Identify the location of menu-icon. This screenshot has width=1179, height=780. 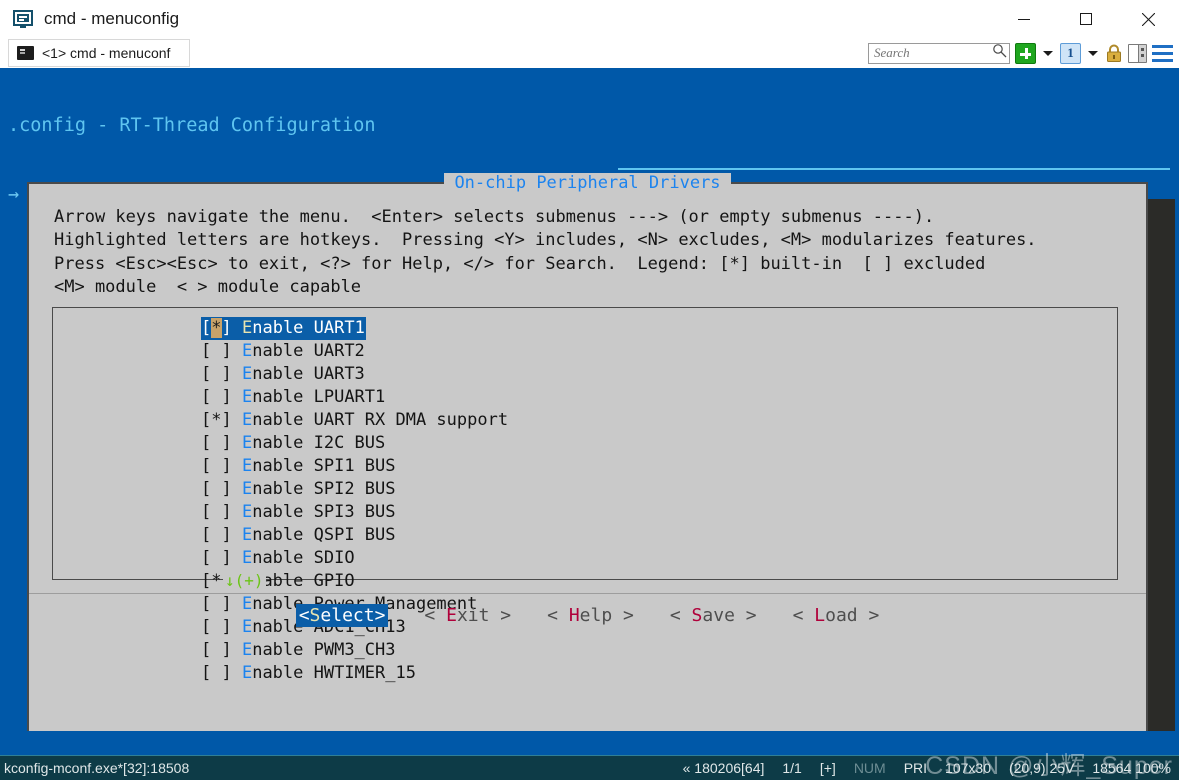
(1162, 53).